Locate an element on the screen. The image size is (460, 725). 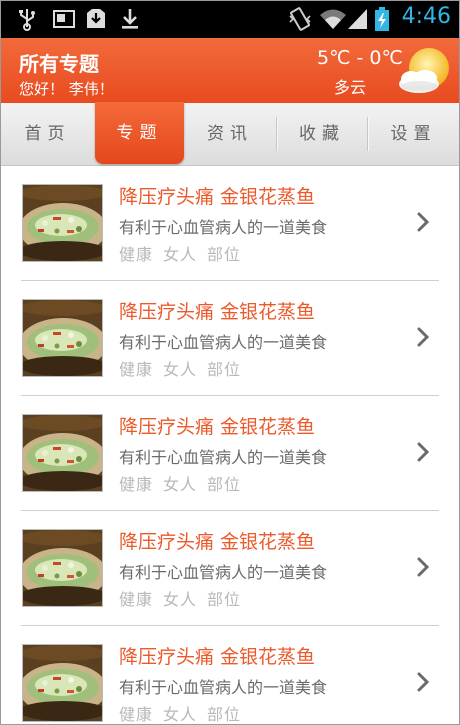
user-greeting: 您好！ 李伟！ is located at coordinates (66, 89).